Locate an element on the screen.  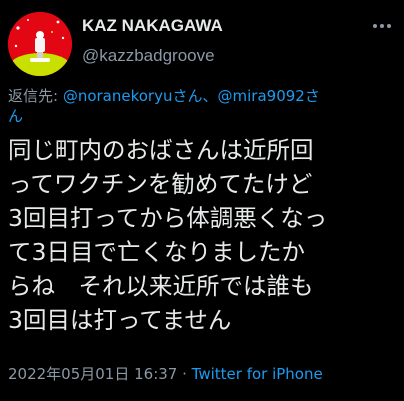
user-handle: @kazzbadgroove is located at coordinates (148, 56).